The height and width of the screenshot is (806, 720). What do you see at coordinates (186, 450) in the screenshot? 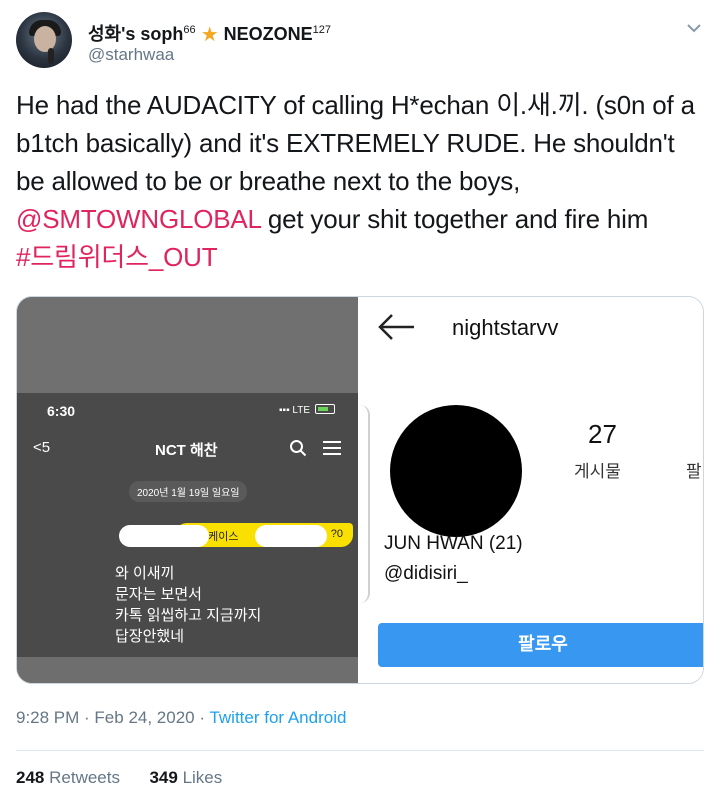
I see `chat-title: NCT 해찬` at bounding box center [186, 450].